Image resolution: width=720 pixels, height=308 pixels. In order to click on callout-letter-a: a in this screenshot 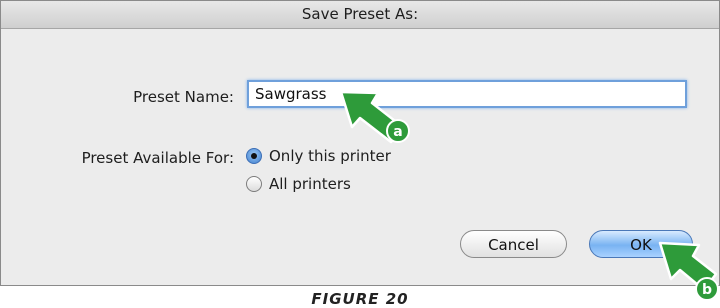, I will do `click(397, 132)`.